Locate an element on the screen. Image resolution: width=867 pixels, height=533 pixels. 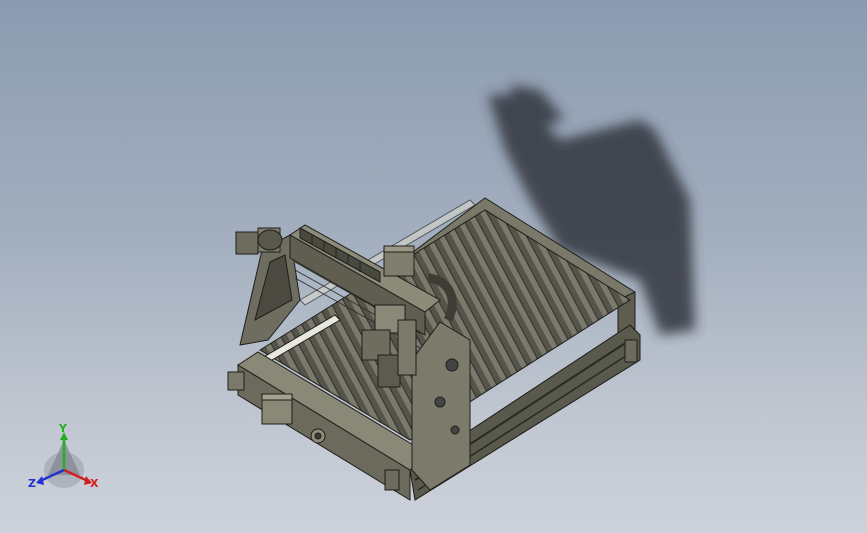
x-axis-label: X is located at coordinates (94, 483).